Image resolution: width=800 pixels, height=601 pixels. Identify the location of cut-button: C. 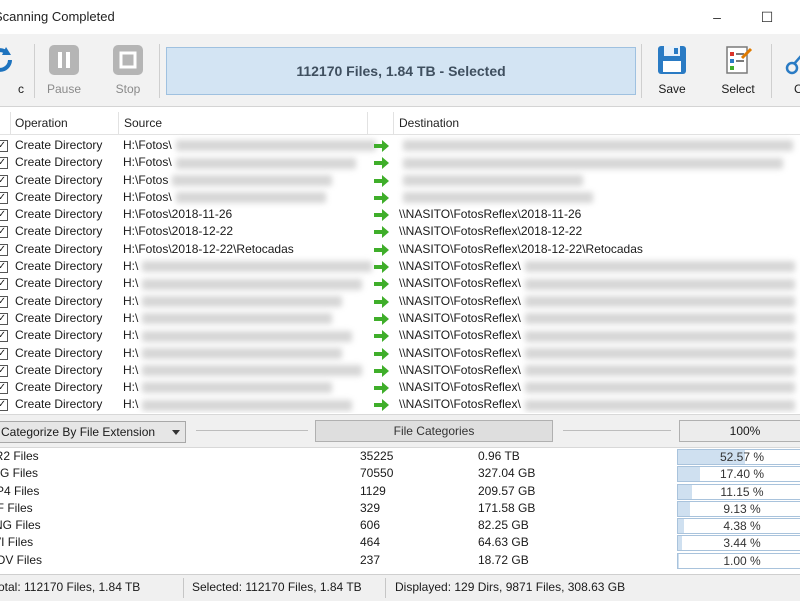
(787, 71).